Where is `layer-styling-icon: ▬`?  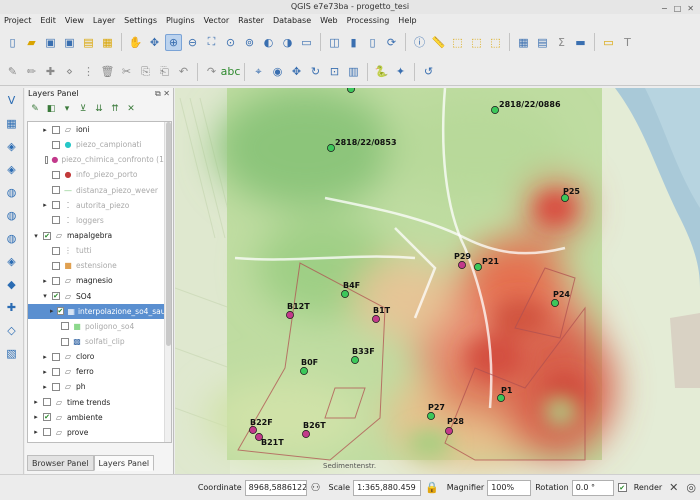
layer-styling-icon: ▬ is located at coordinates (580, 42).